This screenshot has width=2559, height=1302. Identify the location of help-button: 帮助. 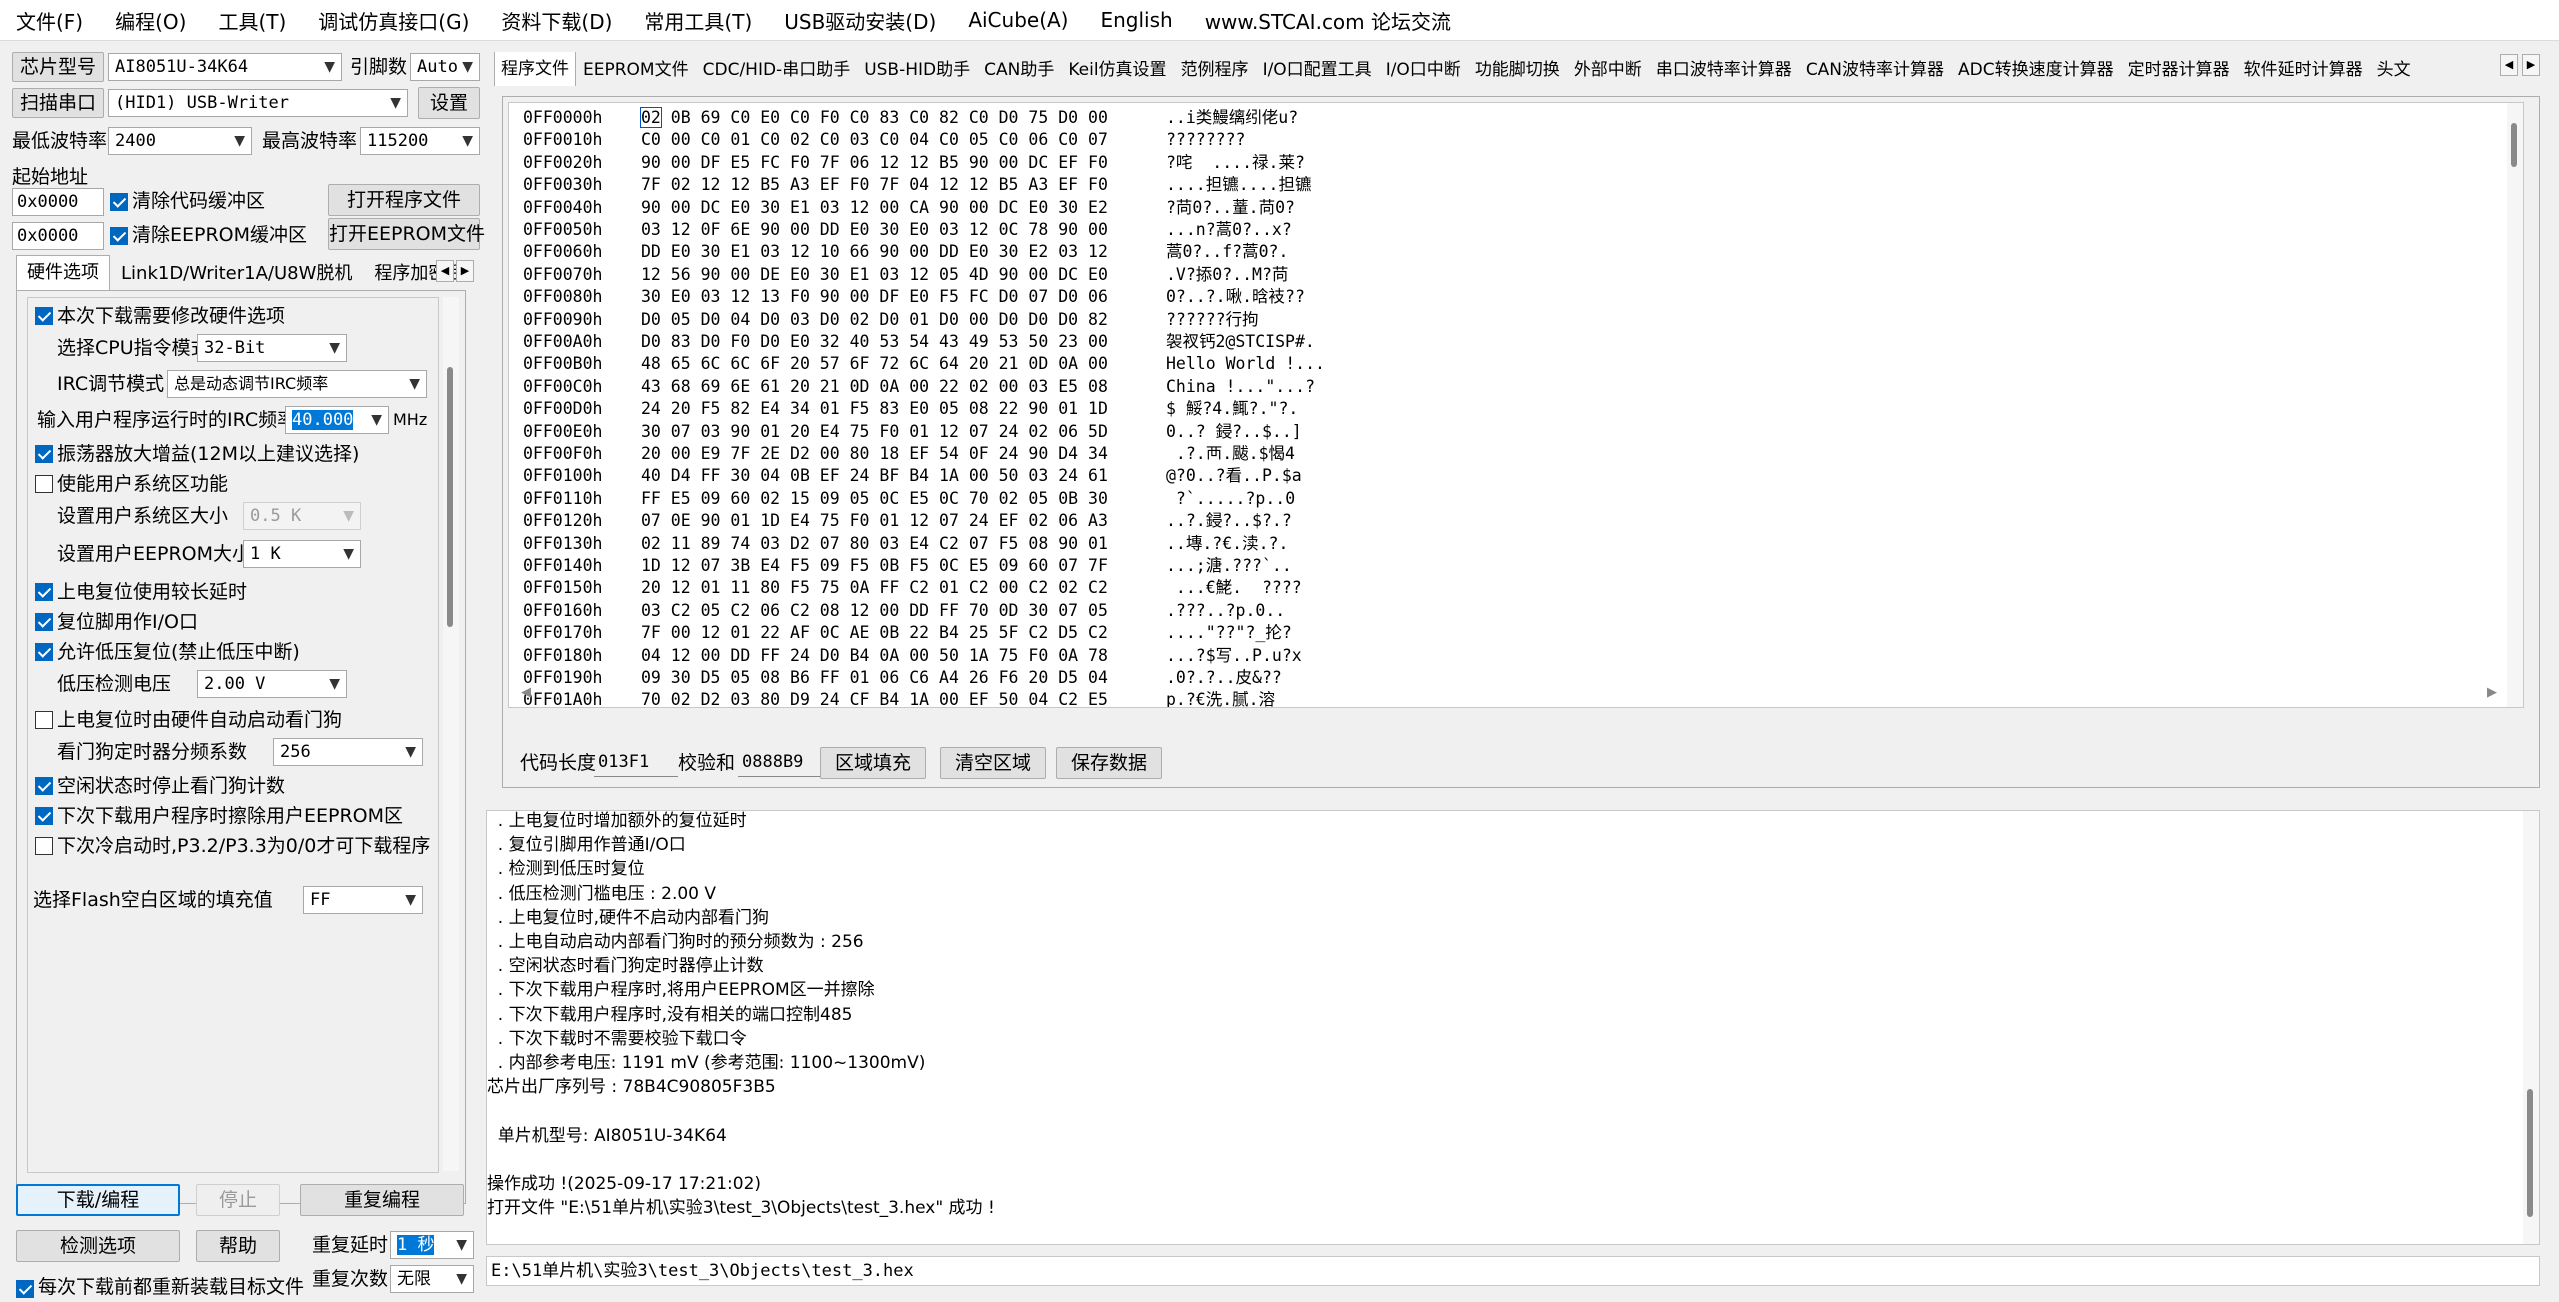
(238, 1246).